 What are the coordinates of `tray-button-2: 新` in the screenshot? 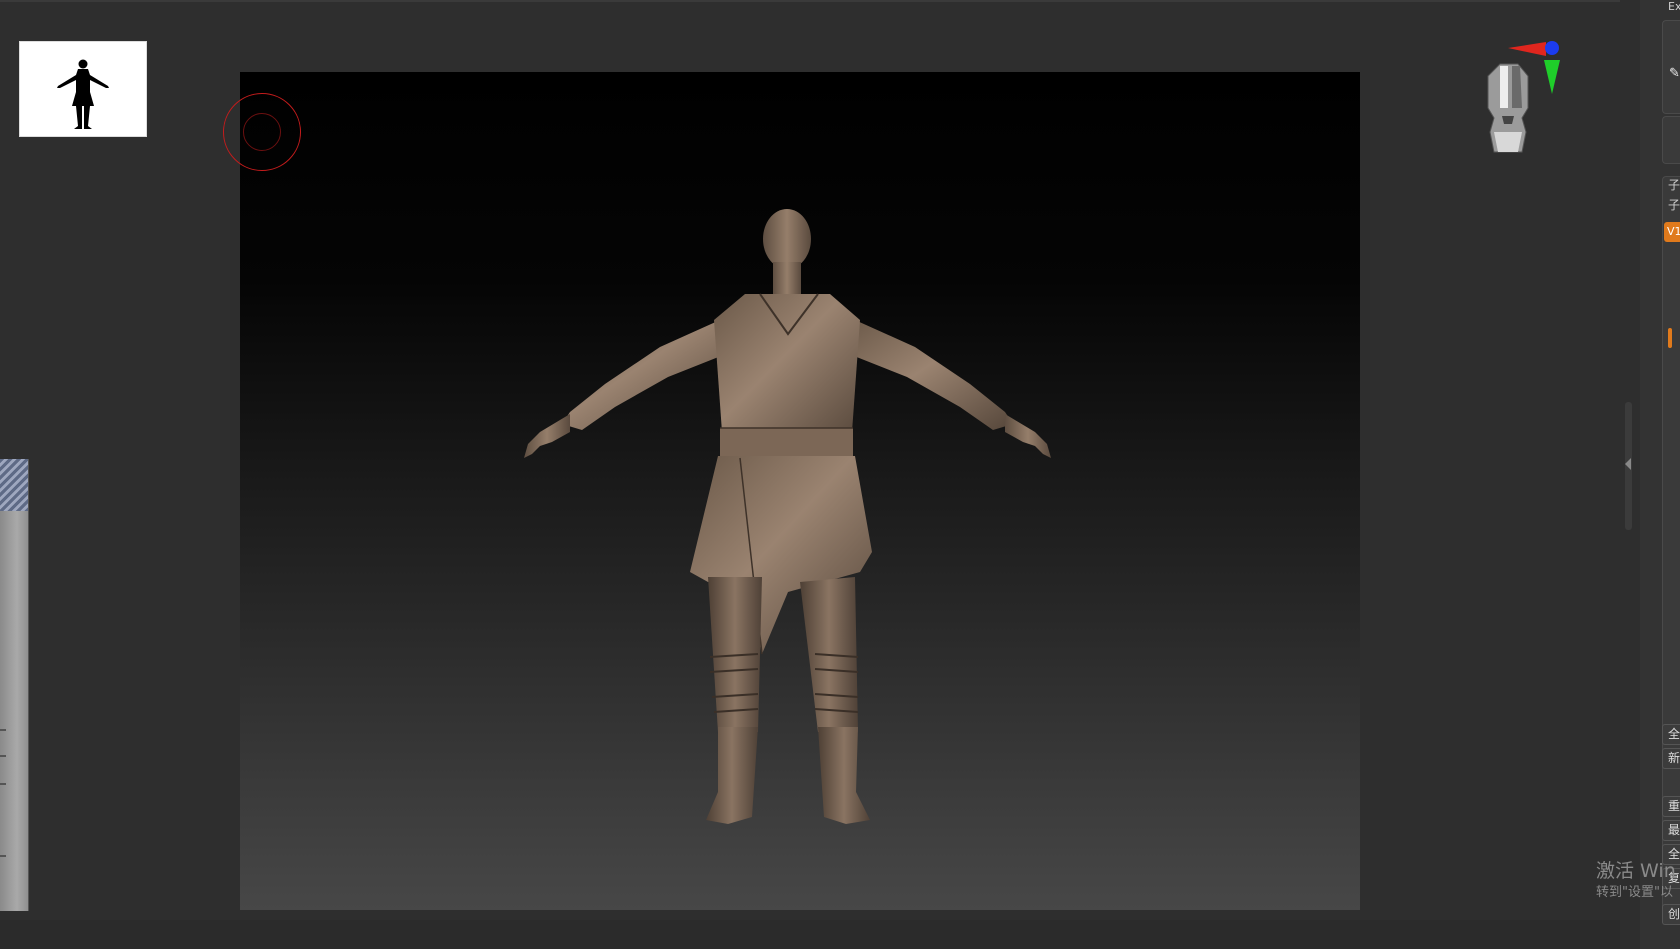 It's located at (1671, 758).